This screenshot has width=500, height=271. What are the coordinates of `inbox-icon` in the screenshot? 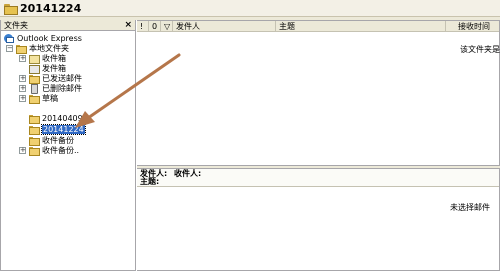 It's located at (34, 59).